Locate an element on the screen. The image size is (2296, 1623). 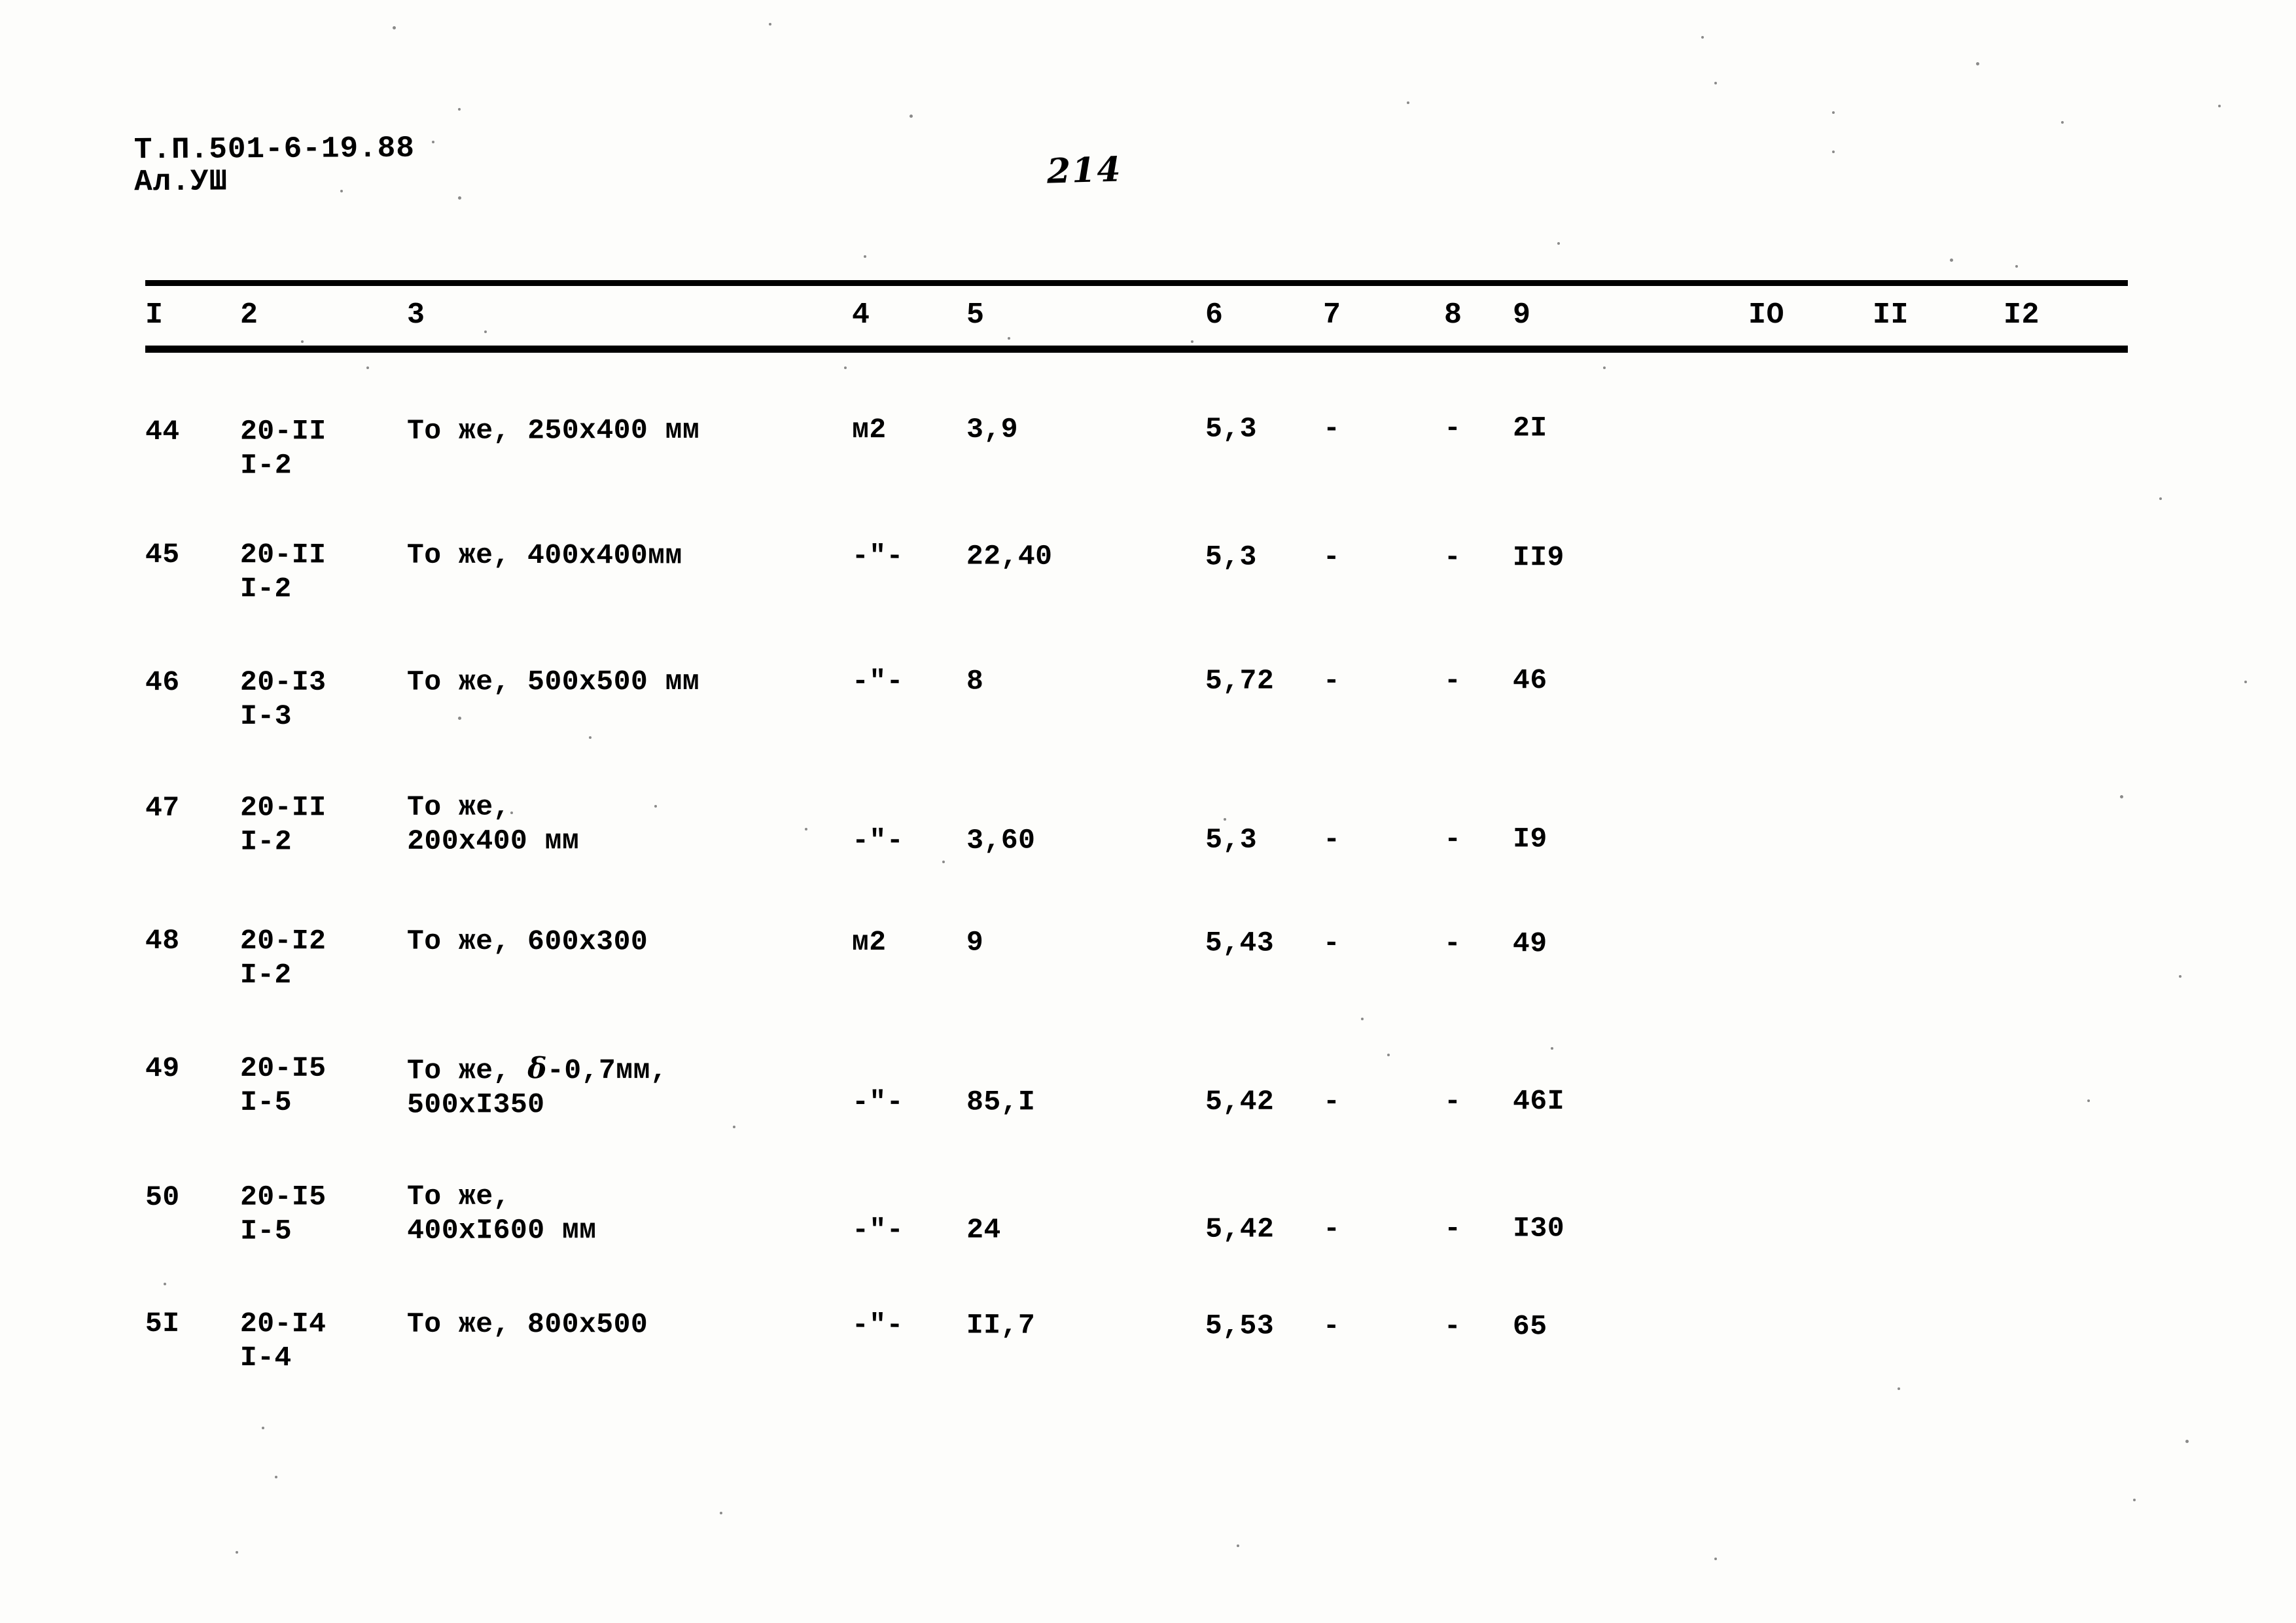
column-header-11: II is located at coordinates (1891, 315).